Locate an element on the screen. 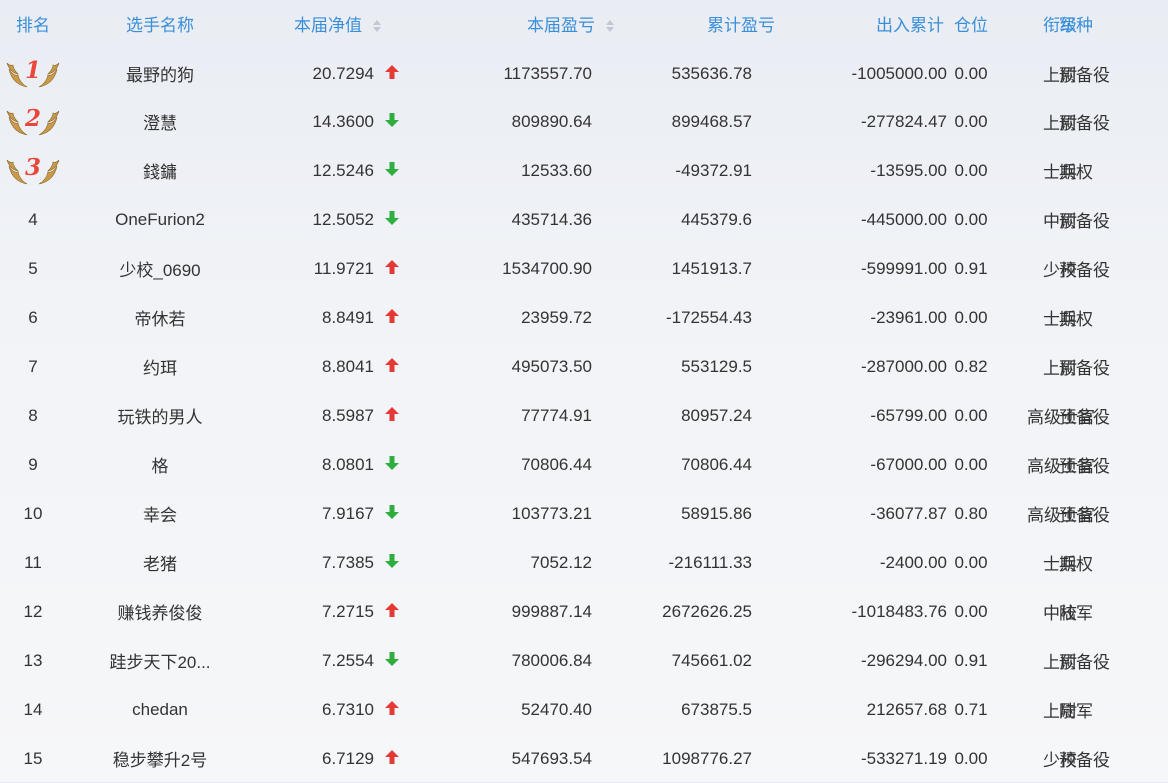 The image size is (1168, 783). nav-cell: 14.3600 is located at coordinates (354, 121).